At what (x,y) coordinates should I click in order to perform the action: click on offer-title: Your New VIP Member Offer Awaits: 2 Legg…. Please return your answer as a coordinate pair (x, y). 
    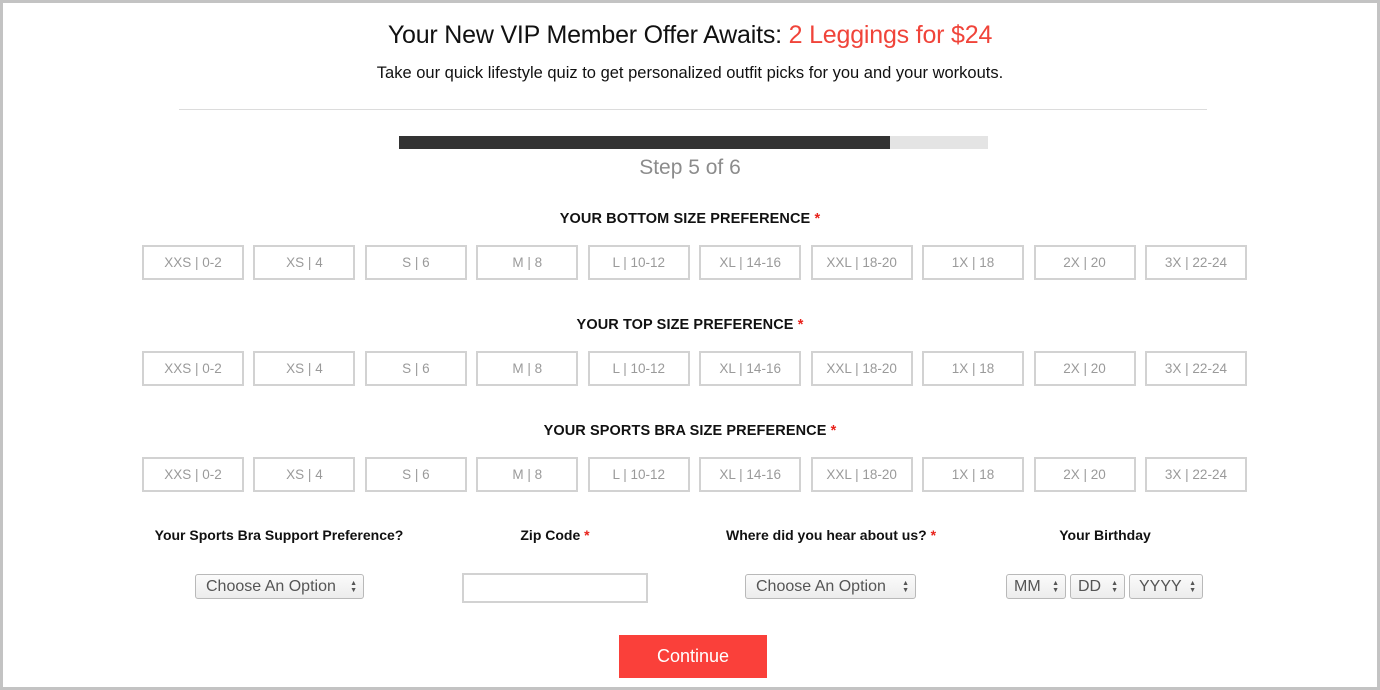
    Looking at the image, I should click on (690, 35).